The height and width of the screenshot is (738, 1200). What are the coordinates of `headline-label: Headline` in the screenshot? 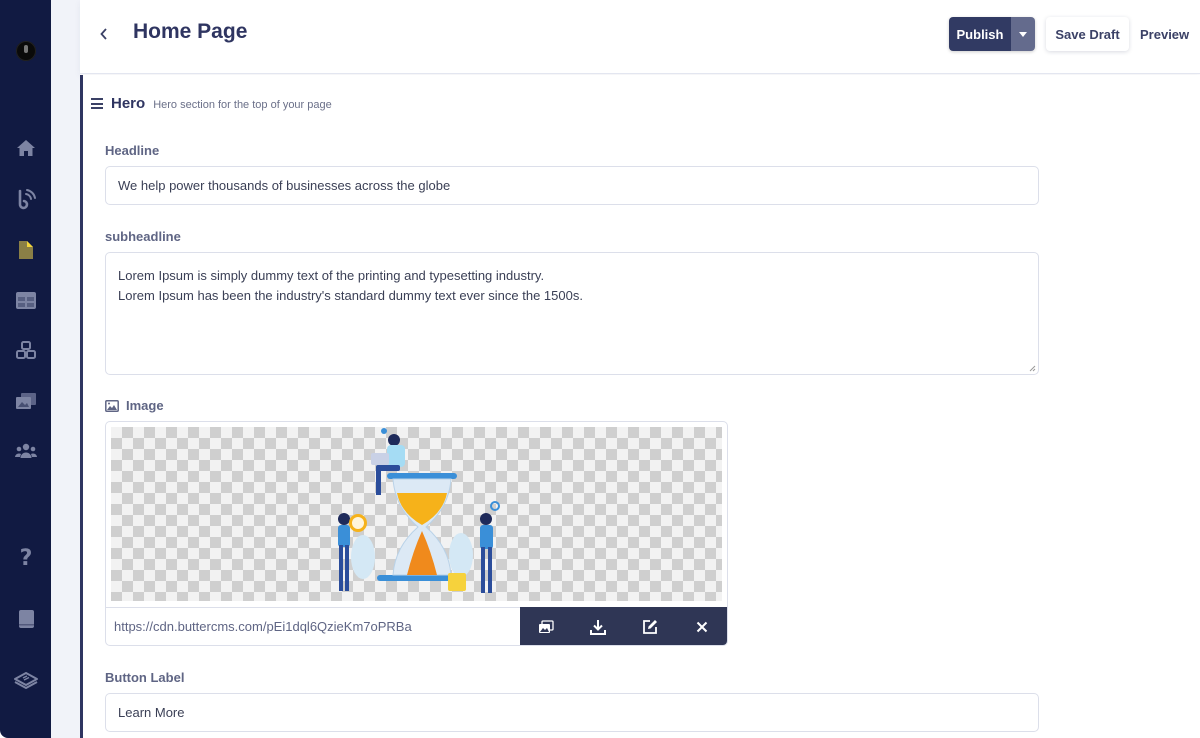 It's located at (132, 150).